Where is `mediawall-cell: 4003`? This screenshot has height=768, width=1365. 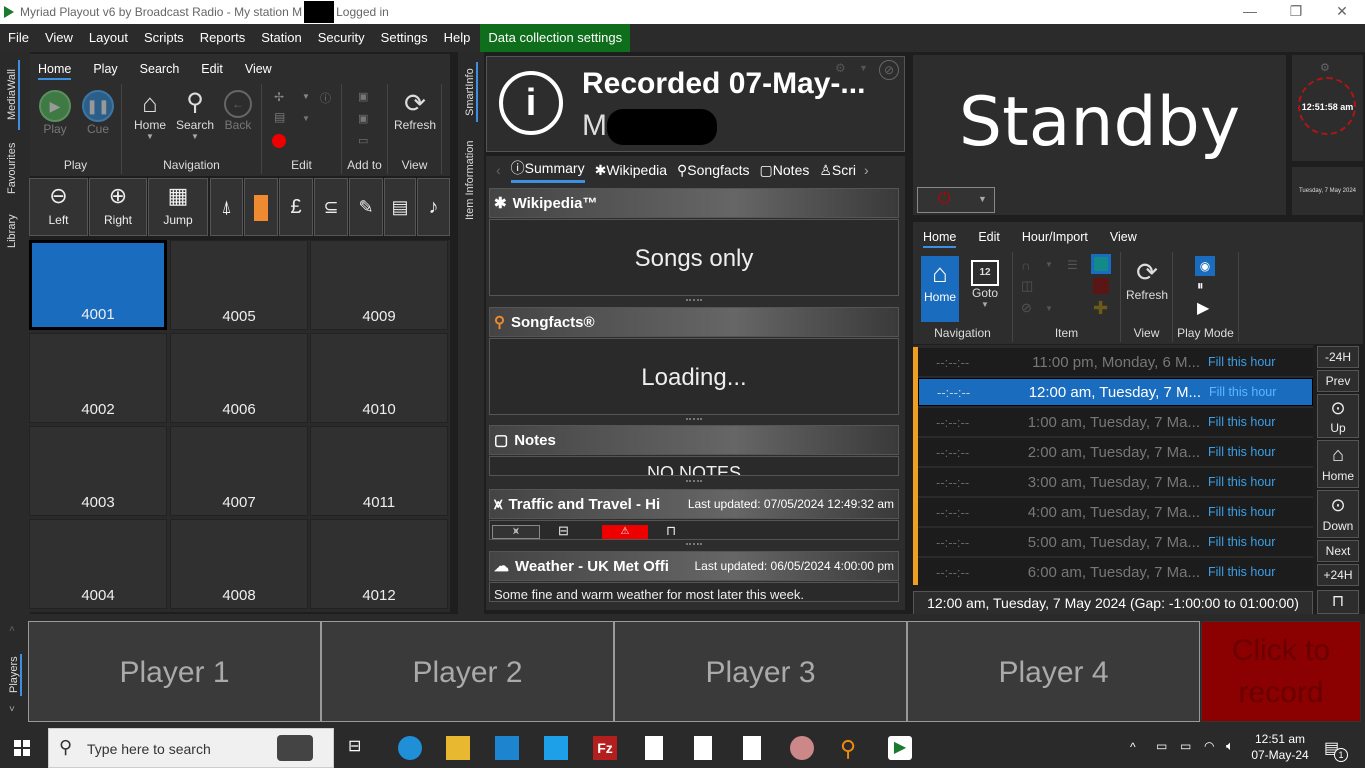
mediawall-cell: 4003 is located at coordinates (98, 471).